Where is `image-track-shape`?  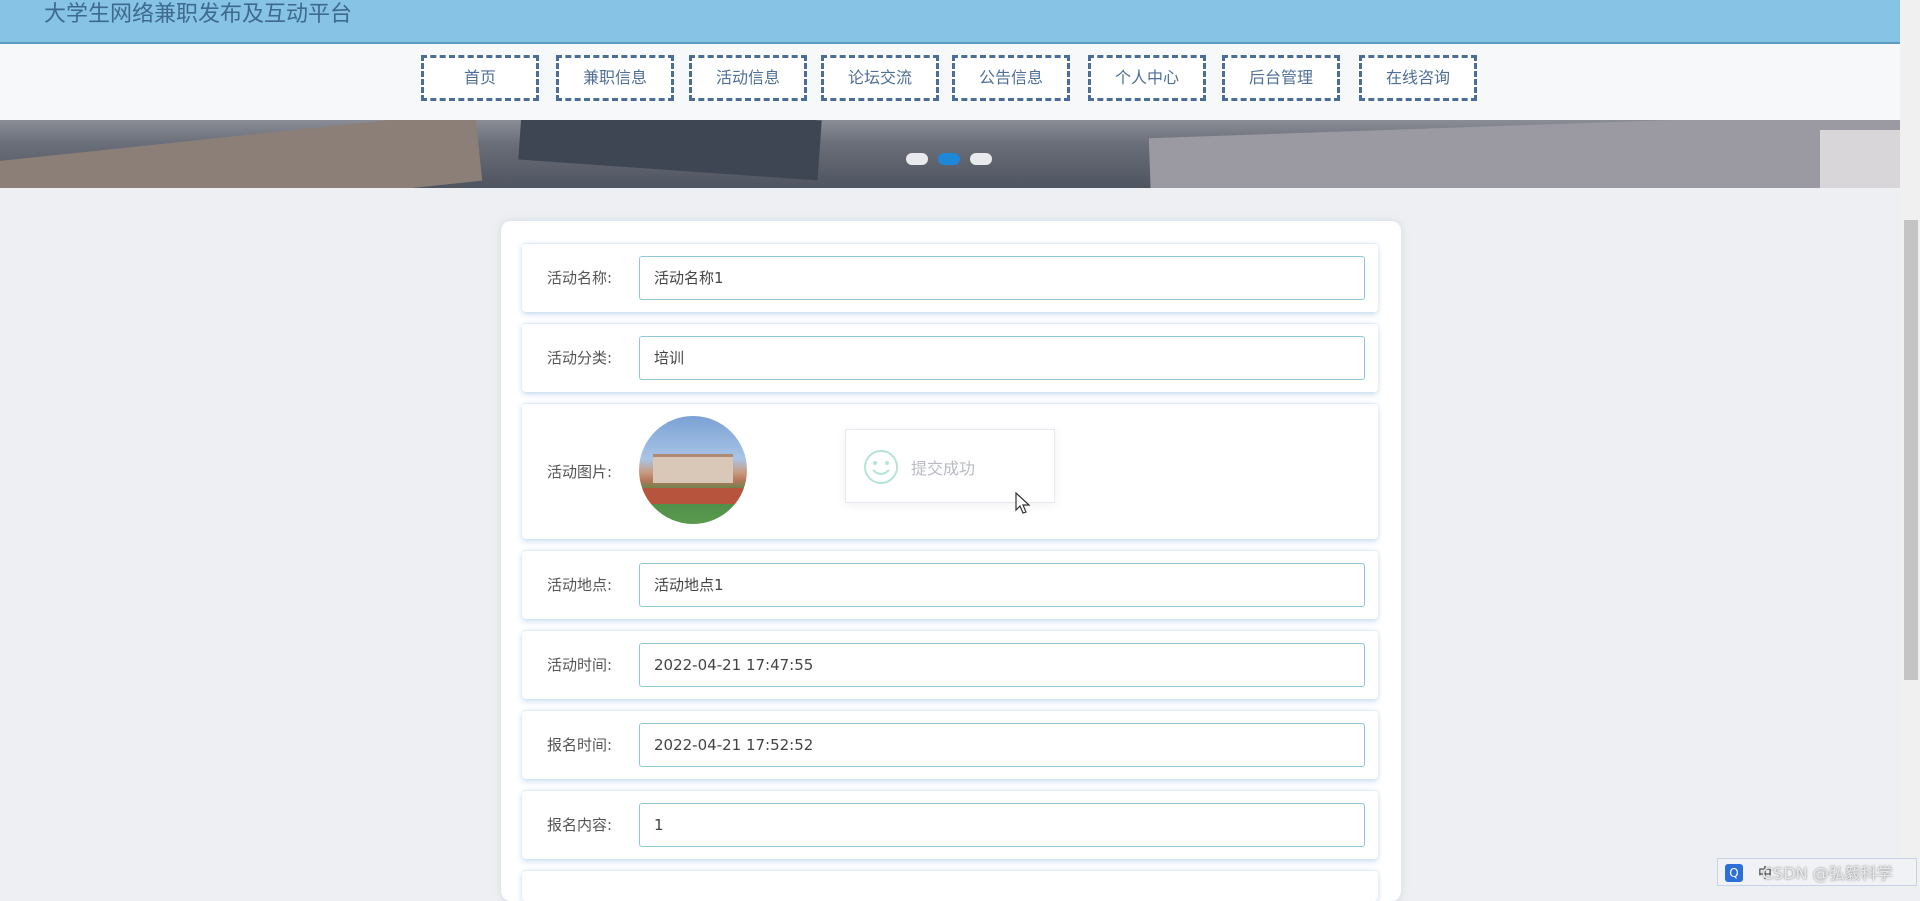
image-track-shape is located at coordinates (693, 496).